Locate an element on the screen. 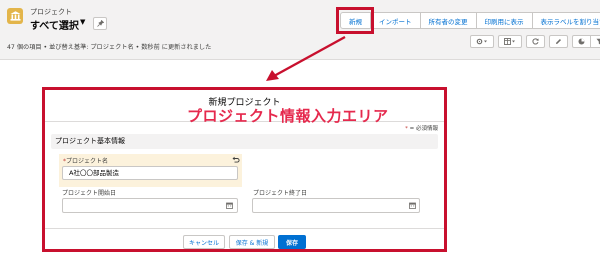  refresh-button is located at coordinates (535, 41).